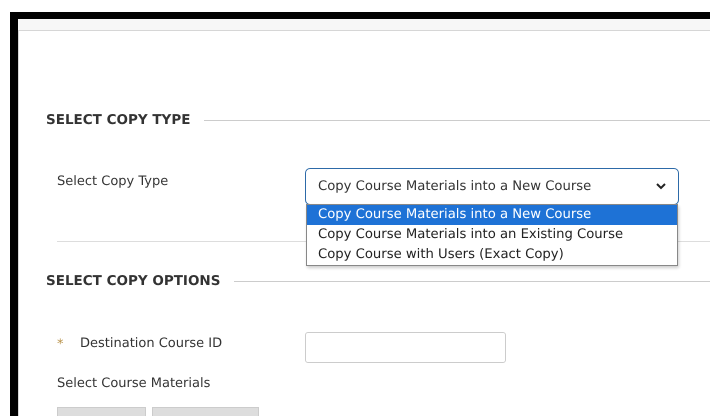 The height and width of the screenshot is (416, 710). Describe the element at coordinates (492, 187) in the screenshot. I see `copy-type-dropdown: Copy Course Materials into a New Course` at that location.